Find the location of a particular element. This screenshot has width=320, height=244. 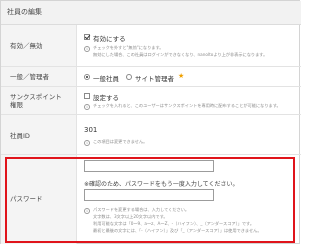

role-admin-label: サイト管理者 is located at coordinates (154, 78).